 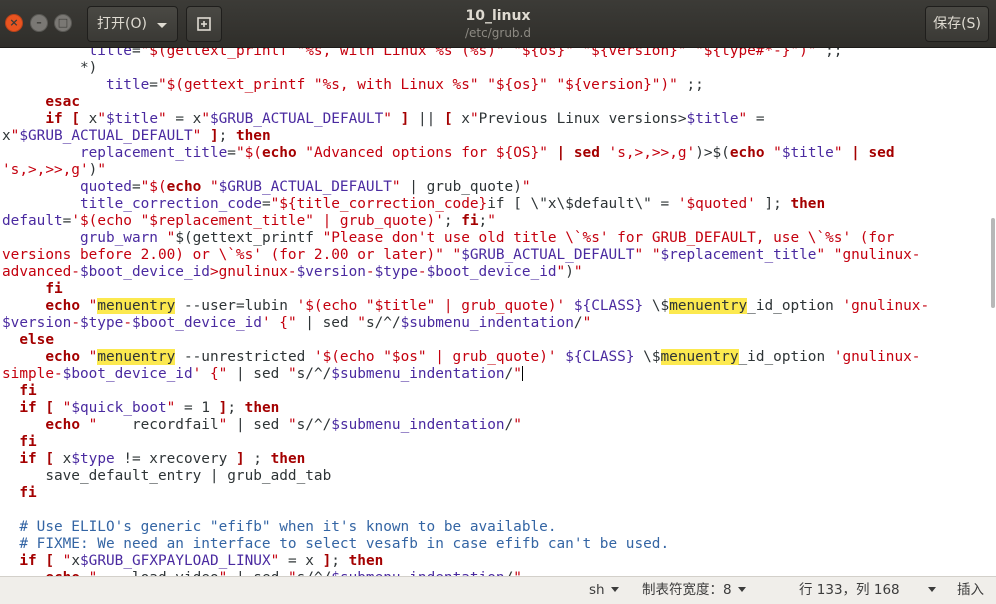 I want to click on cursor-position-label: 行 133，列 168, so click(x=849, y=590).